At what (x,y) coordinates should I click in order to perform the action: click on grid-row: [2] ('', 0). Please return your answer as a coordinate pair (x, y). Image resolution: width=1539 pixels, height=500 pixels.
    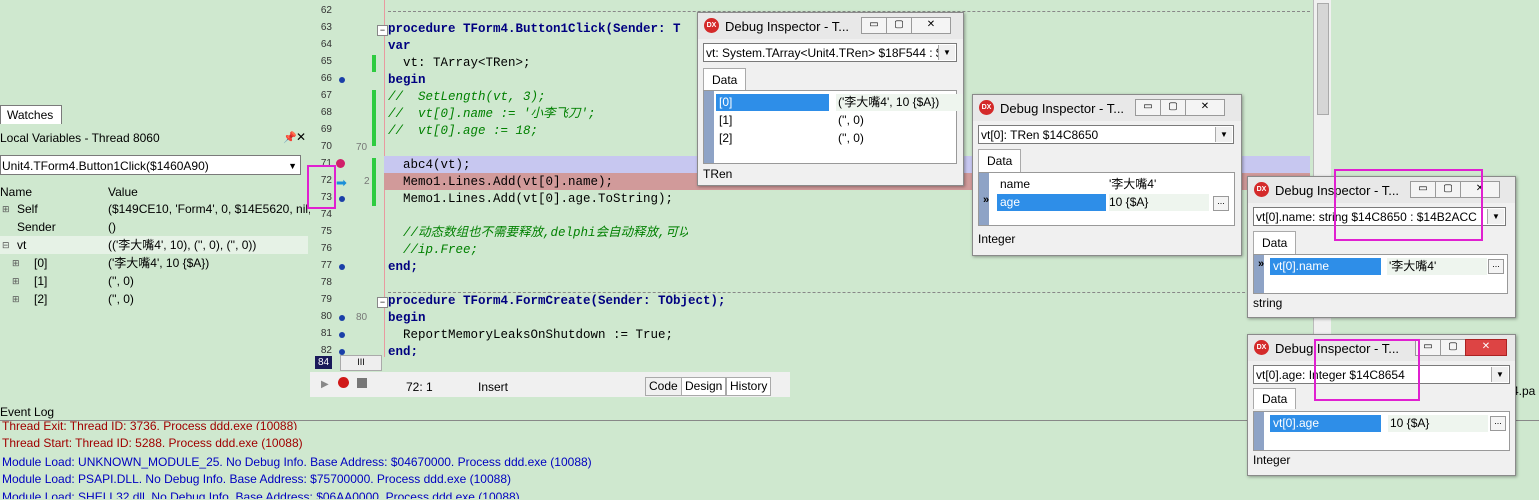
    Looking at the image, I should click on (835, 138).